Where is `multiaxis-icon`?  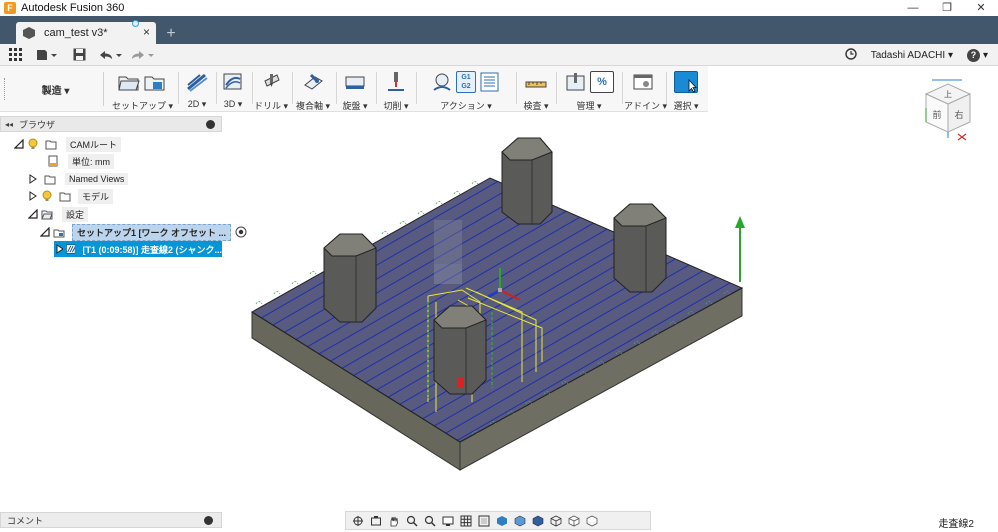
multiaxis-icon is located at coordinates (313, 81).